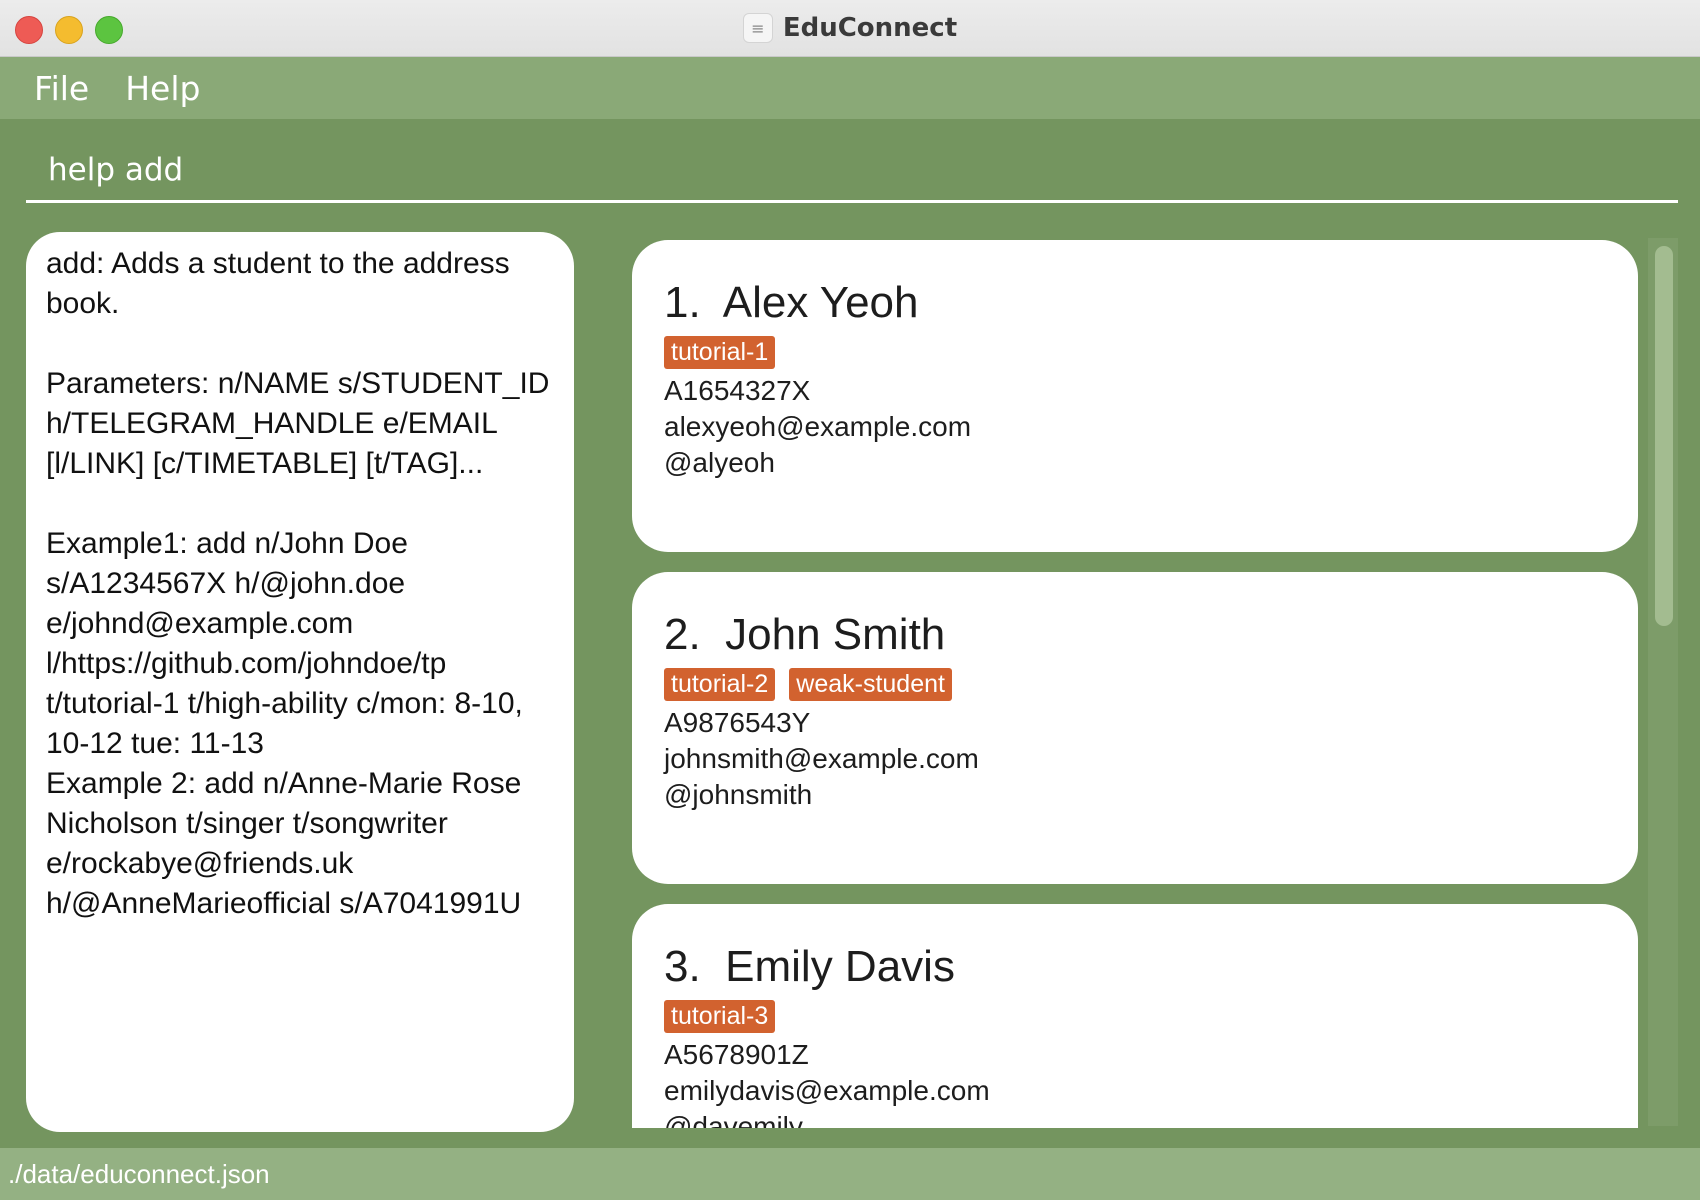 The image size is (1700, 1200). Describe the element at coordinates (1151, 303) in the screenshot. I see `person-name-line: 1. Alex Yeoh` at that location.